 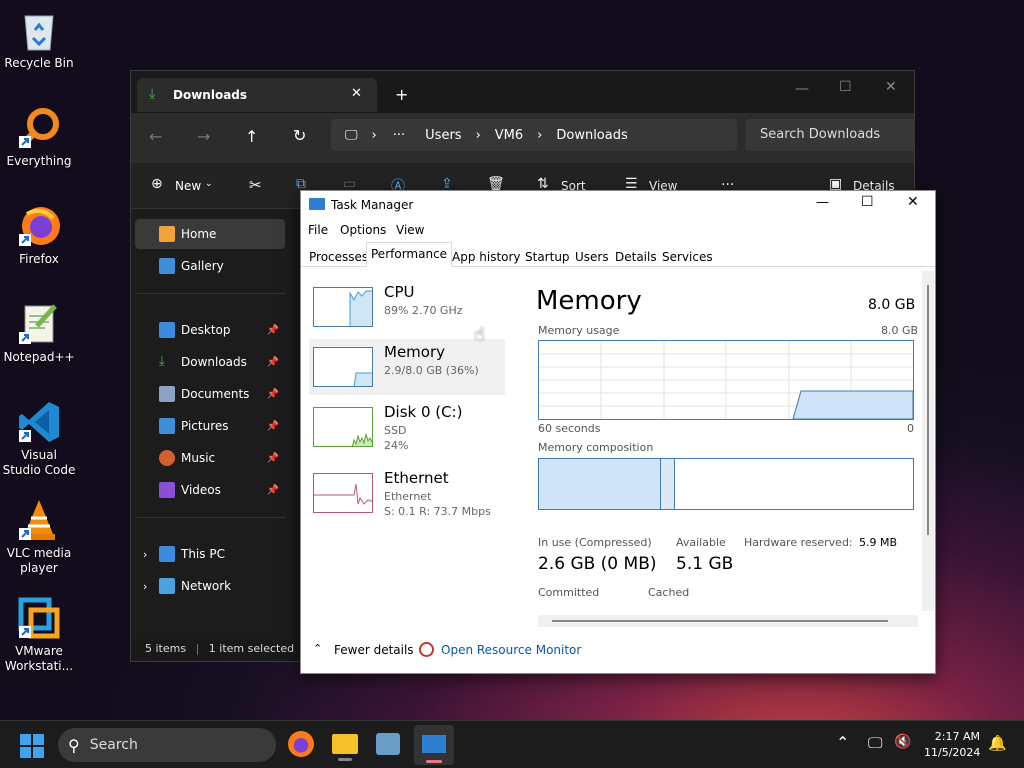 What do you see at coordinates (318, 230) in the screenshot?
I see `menu-file: File` at bounding box center [318, 230].